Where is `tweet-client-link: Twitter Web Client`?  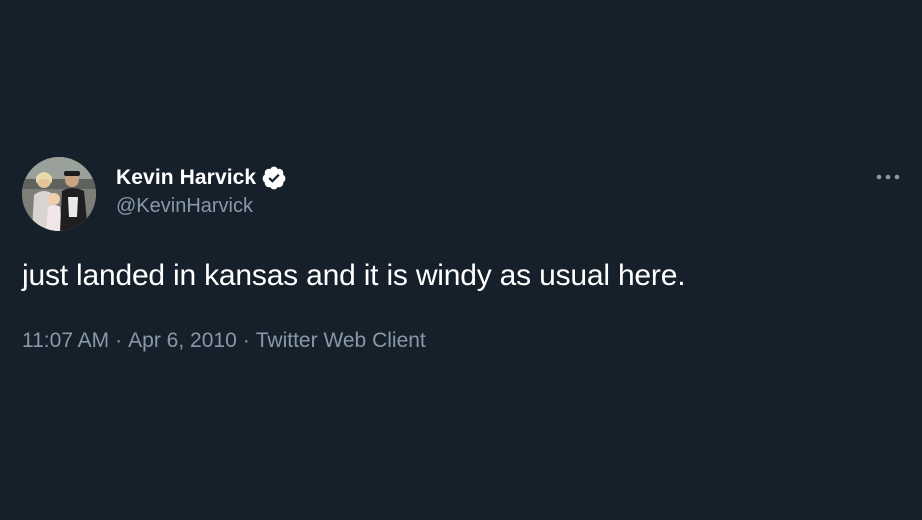 tweet-client-link: Twitter Web Client is located at coordinates (341, 340).